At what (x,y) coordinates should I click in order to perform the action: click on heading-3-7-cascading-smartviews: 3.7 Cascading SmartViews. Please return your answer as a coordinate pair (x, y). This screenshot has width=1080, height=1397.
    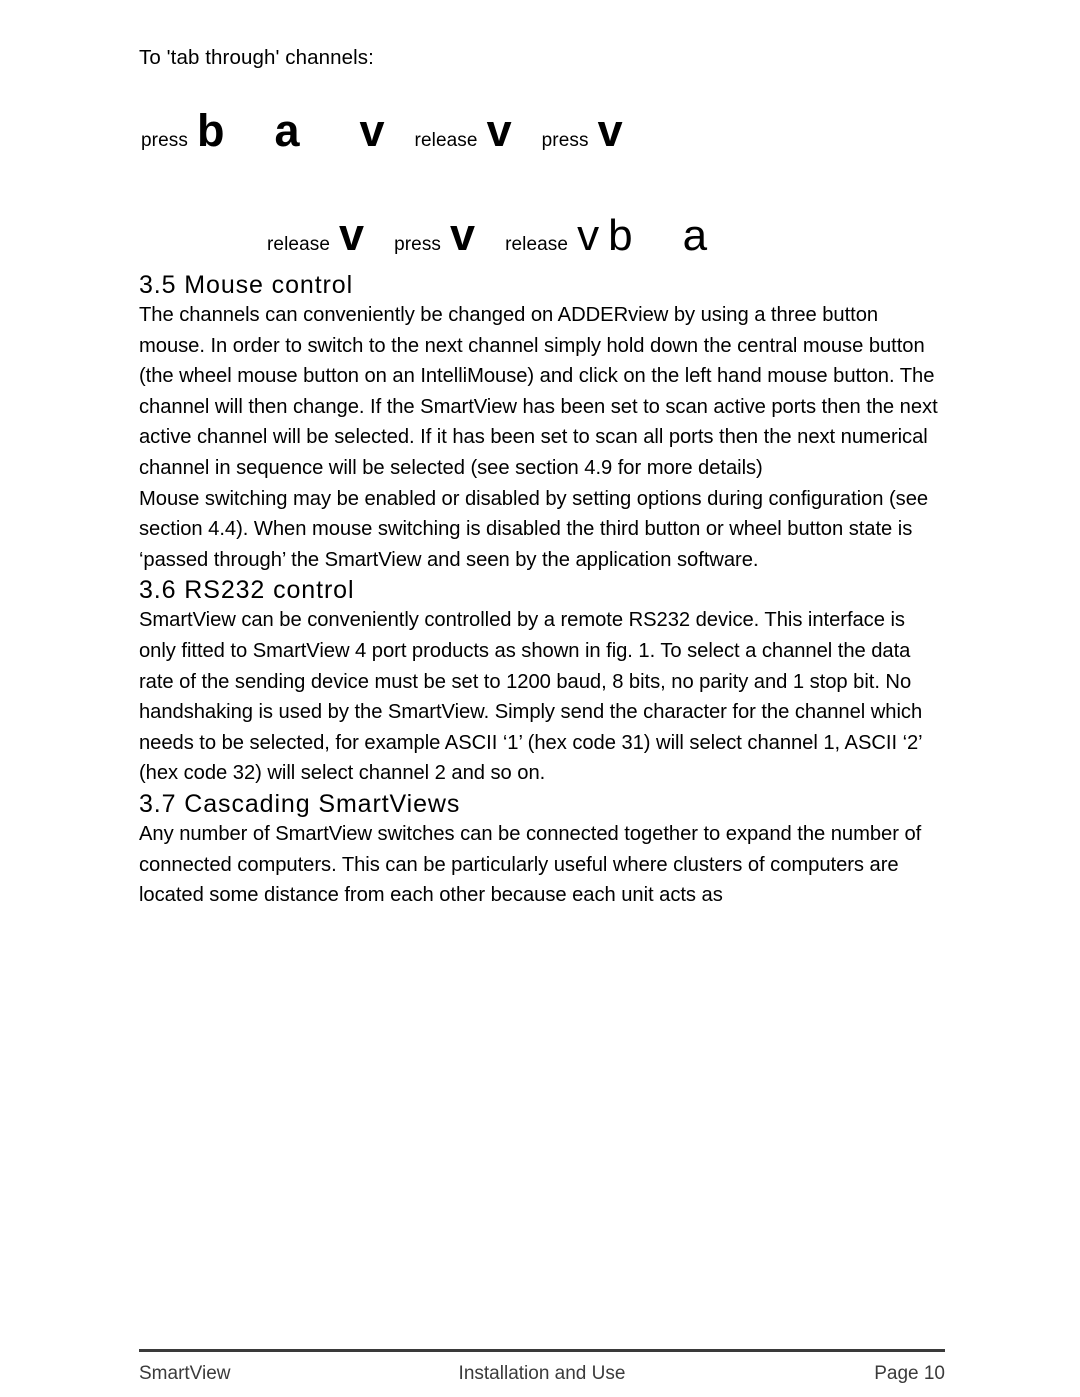
    Looking at the image, I should click on (300, 803).